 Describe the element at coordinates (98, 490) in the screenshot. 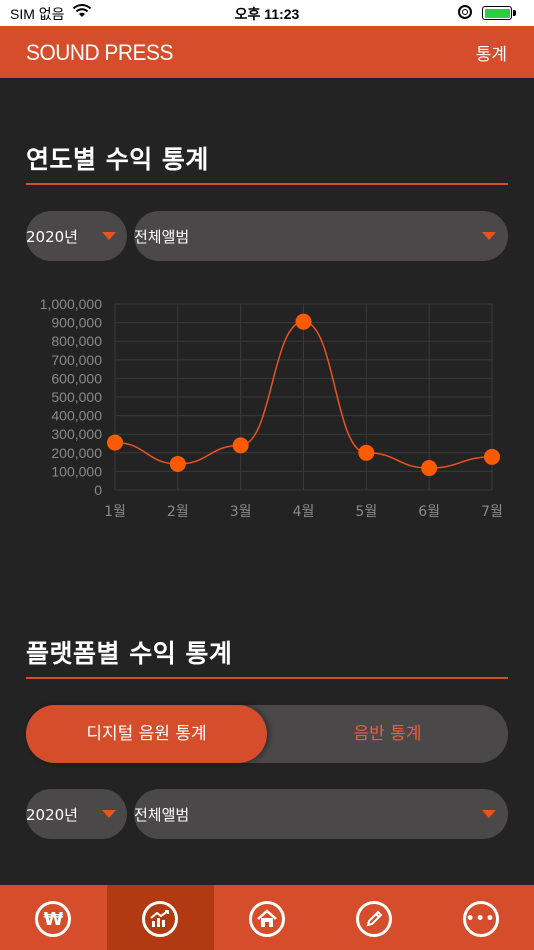

I see `y-tick-label: 0` at that location.